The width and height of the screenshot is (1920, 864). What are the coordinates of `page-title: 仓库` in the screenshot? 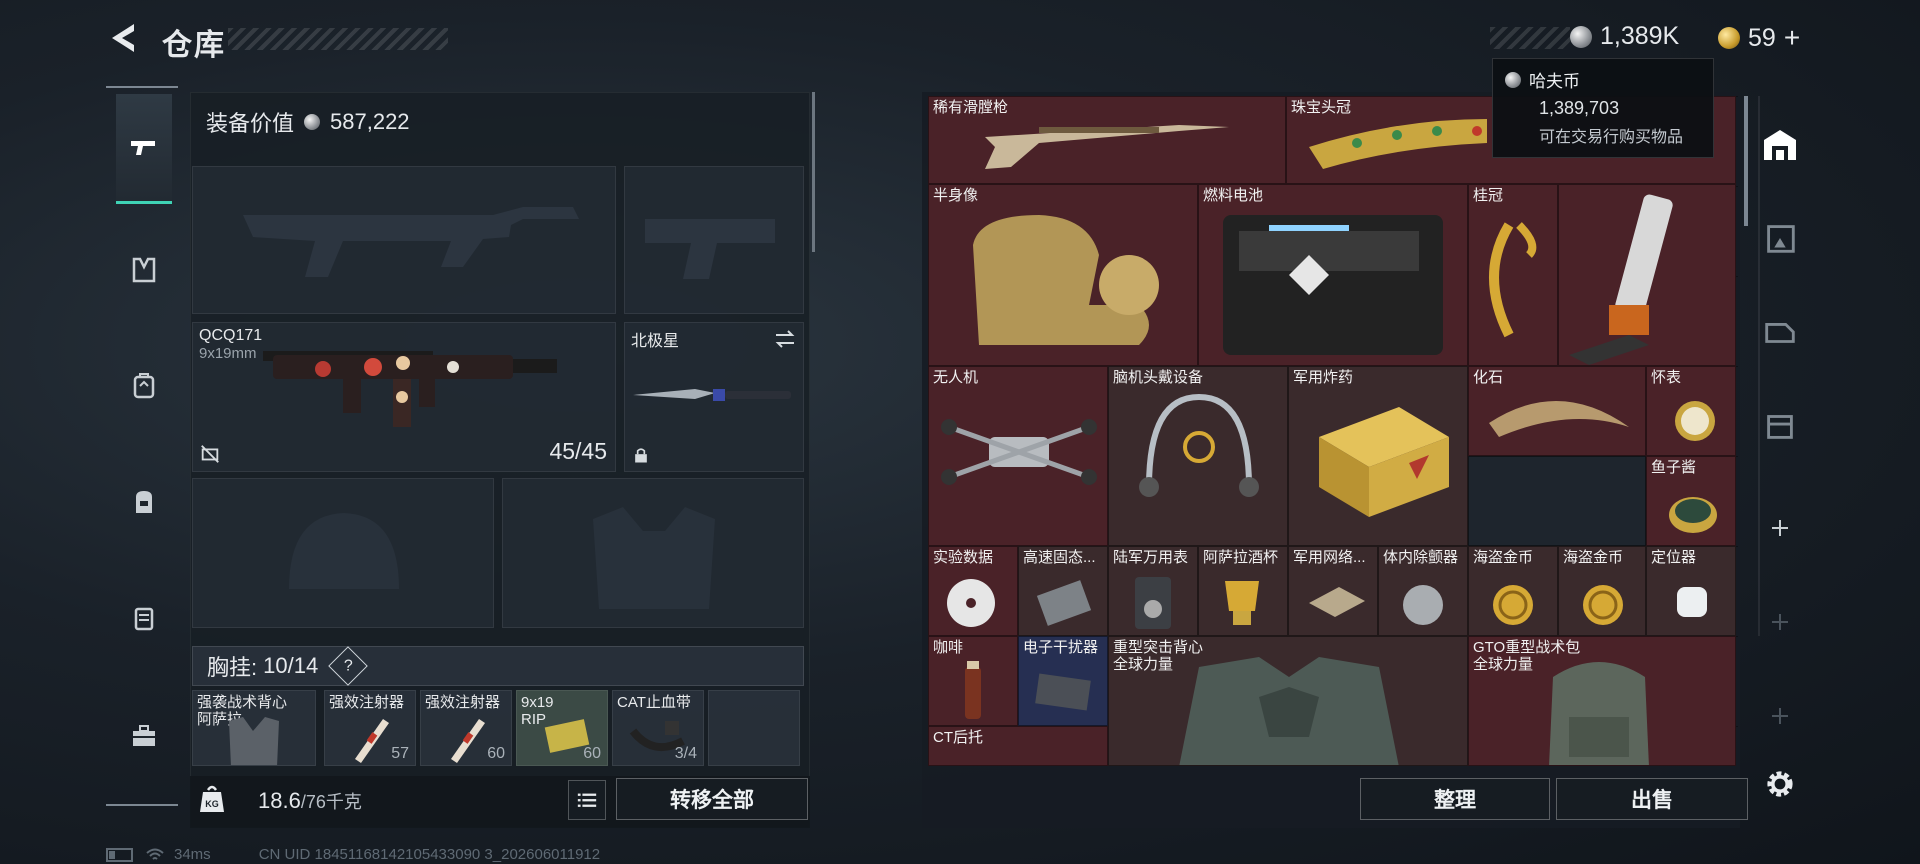 It's located at (194, 45).